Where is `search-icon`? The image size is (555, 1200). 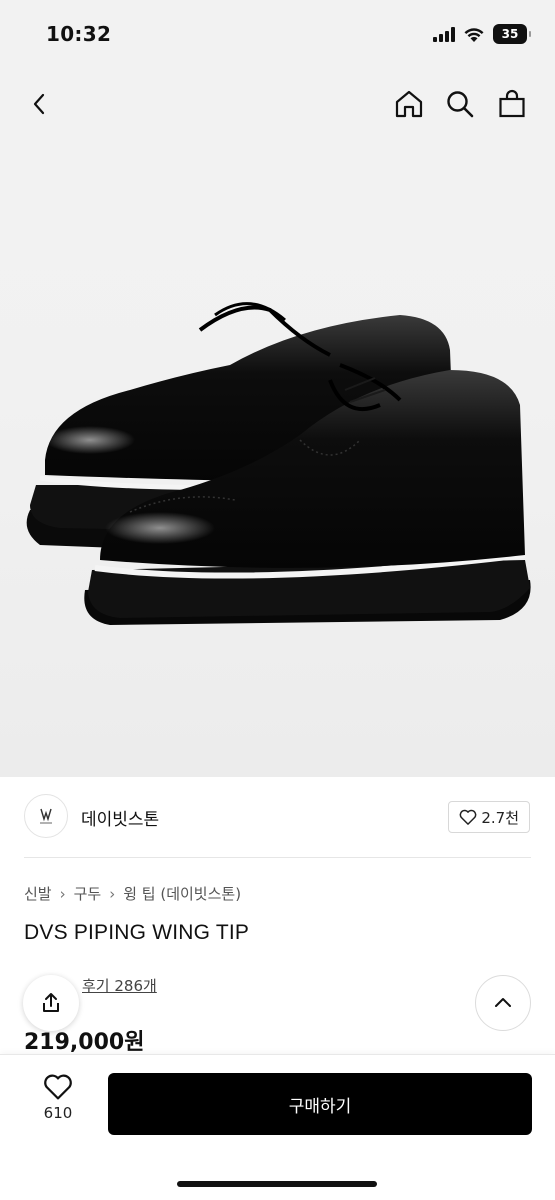 search-icon is located at coordinates (460, 104).